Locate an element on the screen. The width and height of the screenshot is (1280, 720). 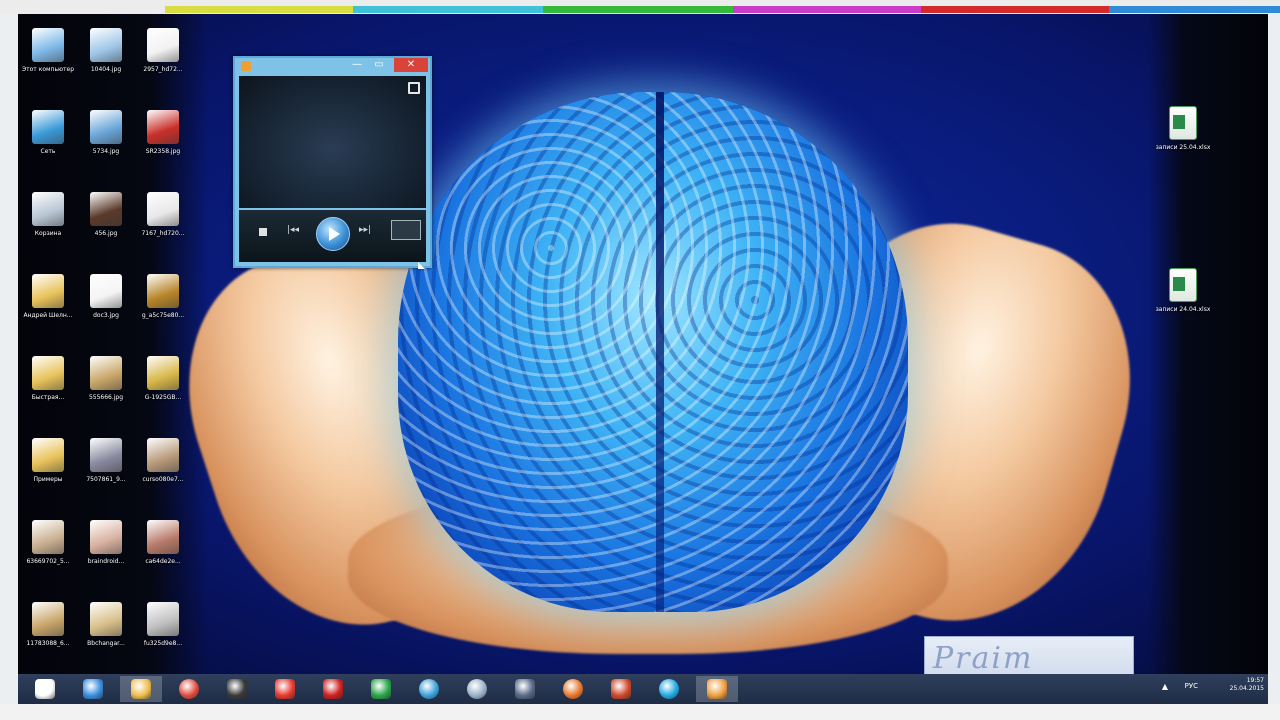
skype-icon is located at coordinates (669, 689).